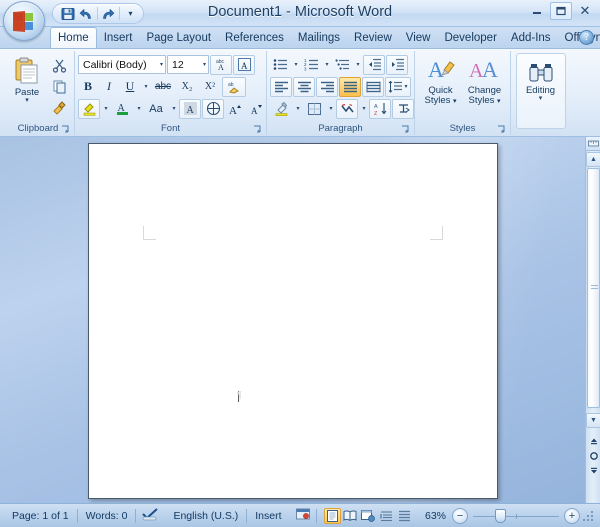 Image resolution: width=600 pixels, height=527 pixels. Describe the element at coordinates (244, 64) in the screenshot. I see `character-border-button: A` at that location.